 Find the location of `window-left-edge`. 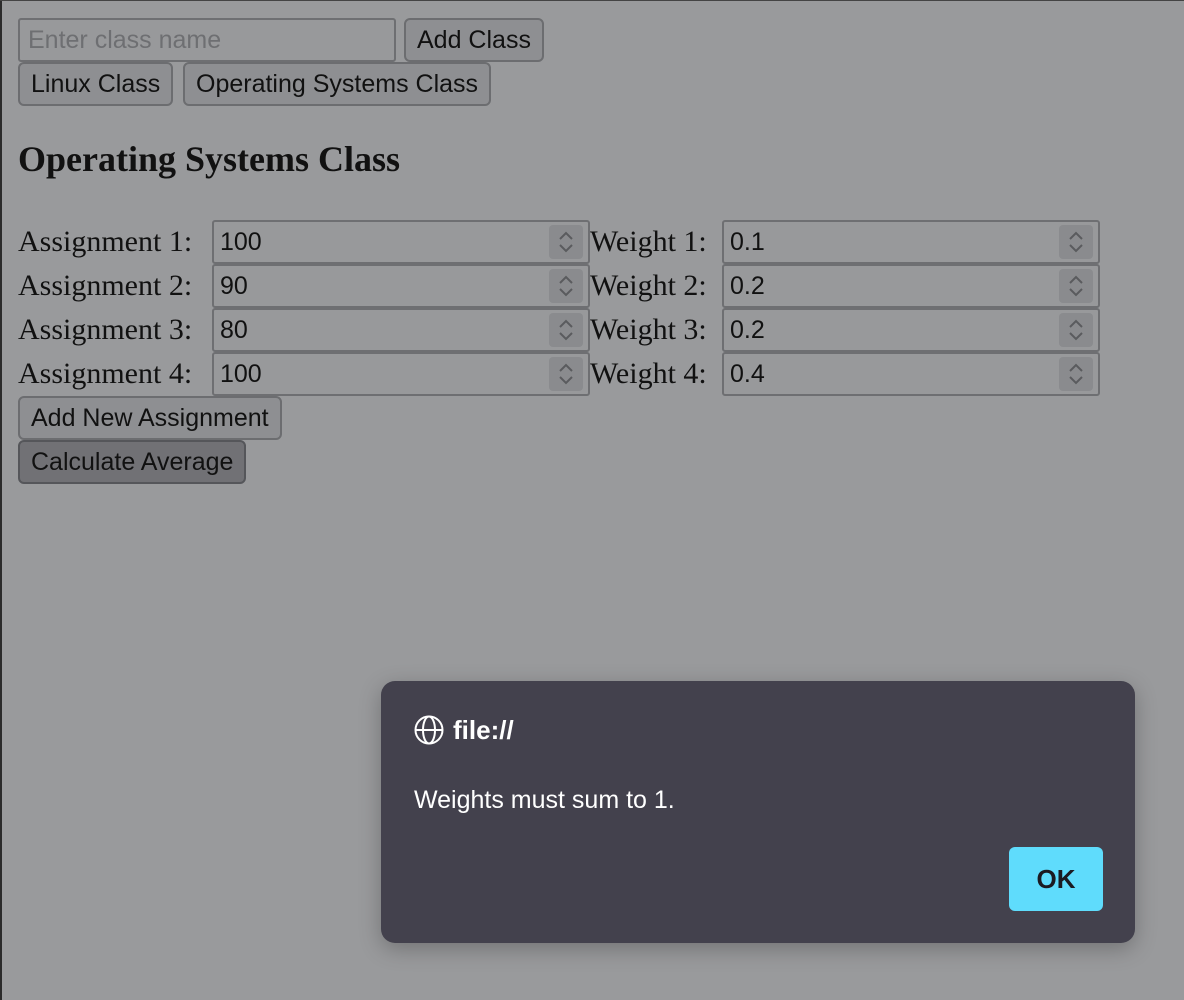

window-left-edge is located at coordinates (1, 500).